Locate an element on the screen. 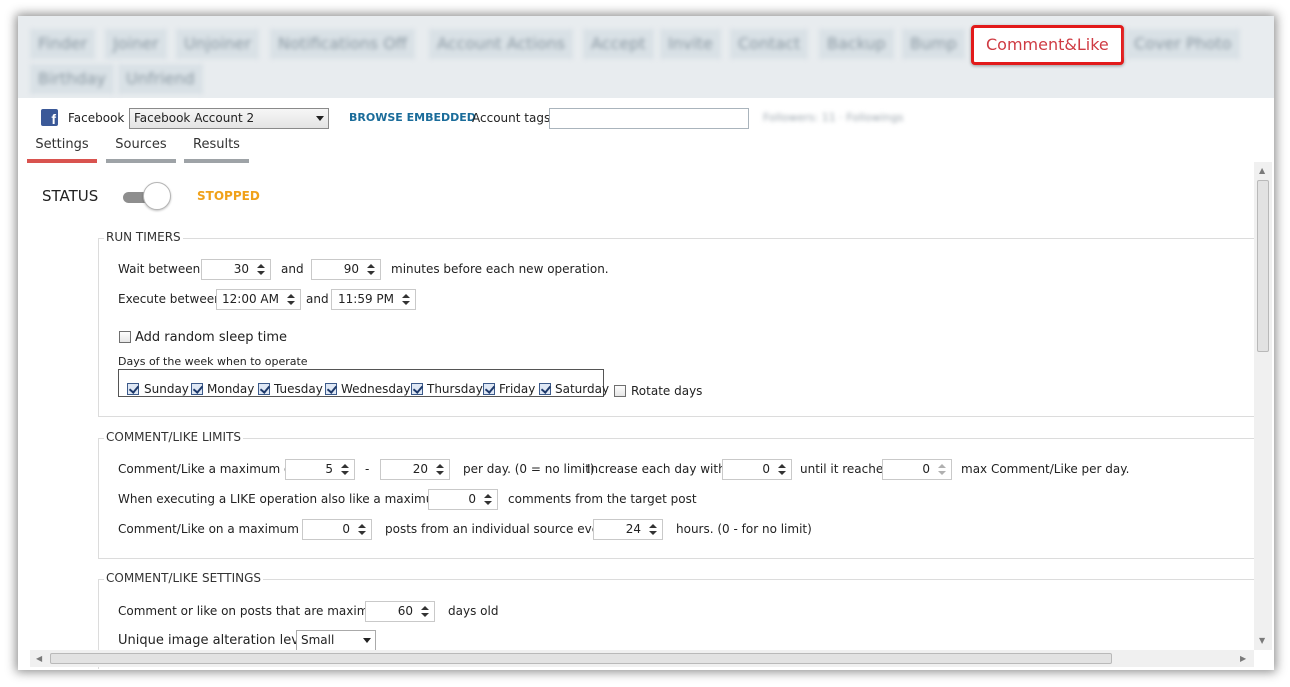 The image size is (1290, 687). age-suffix: days old is located at coordinates (473, 611).